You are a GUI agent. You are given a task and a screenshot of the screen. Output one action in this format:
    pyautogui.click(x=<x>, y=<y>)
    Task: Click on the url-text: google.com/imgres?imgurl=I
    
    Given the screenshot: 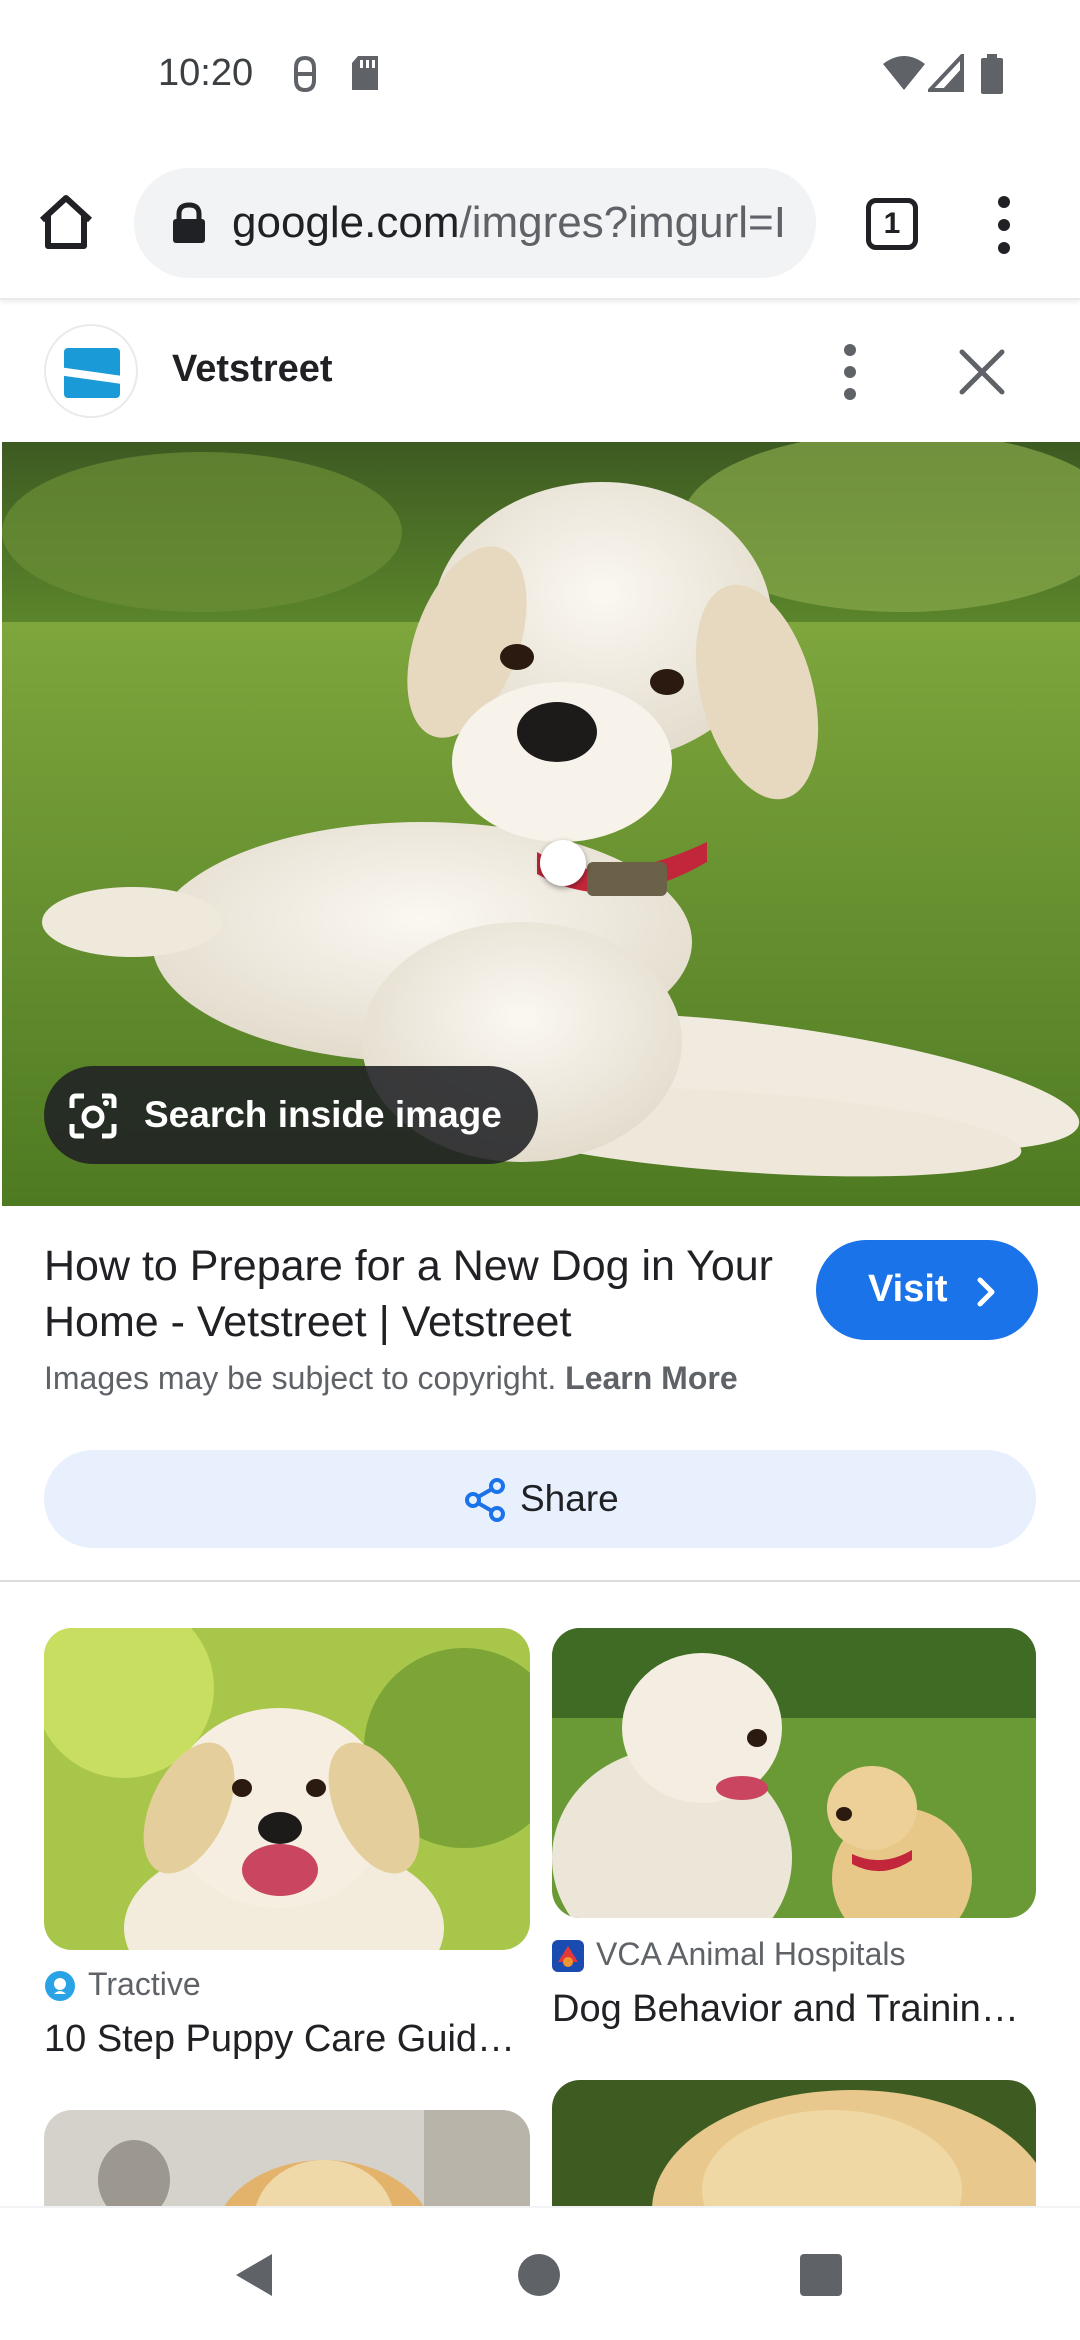 What is the action you would take?
    pyautogui.click(x=509, y=223)
    